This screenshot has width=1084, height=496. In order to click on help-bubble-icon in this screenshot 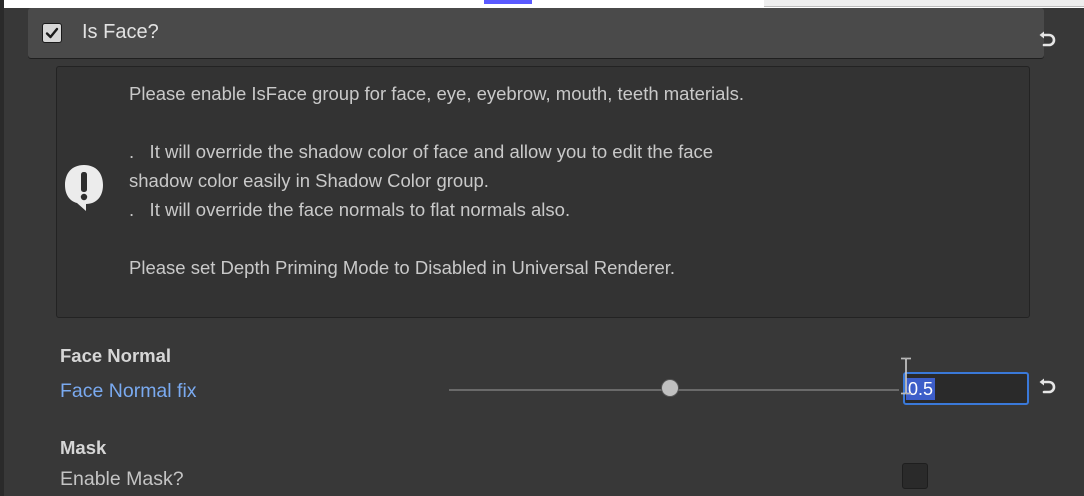, I will do `click(84, 188)`.